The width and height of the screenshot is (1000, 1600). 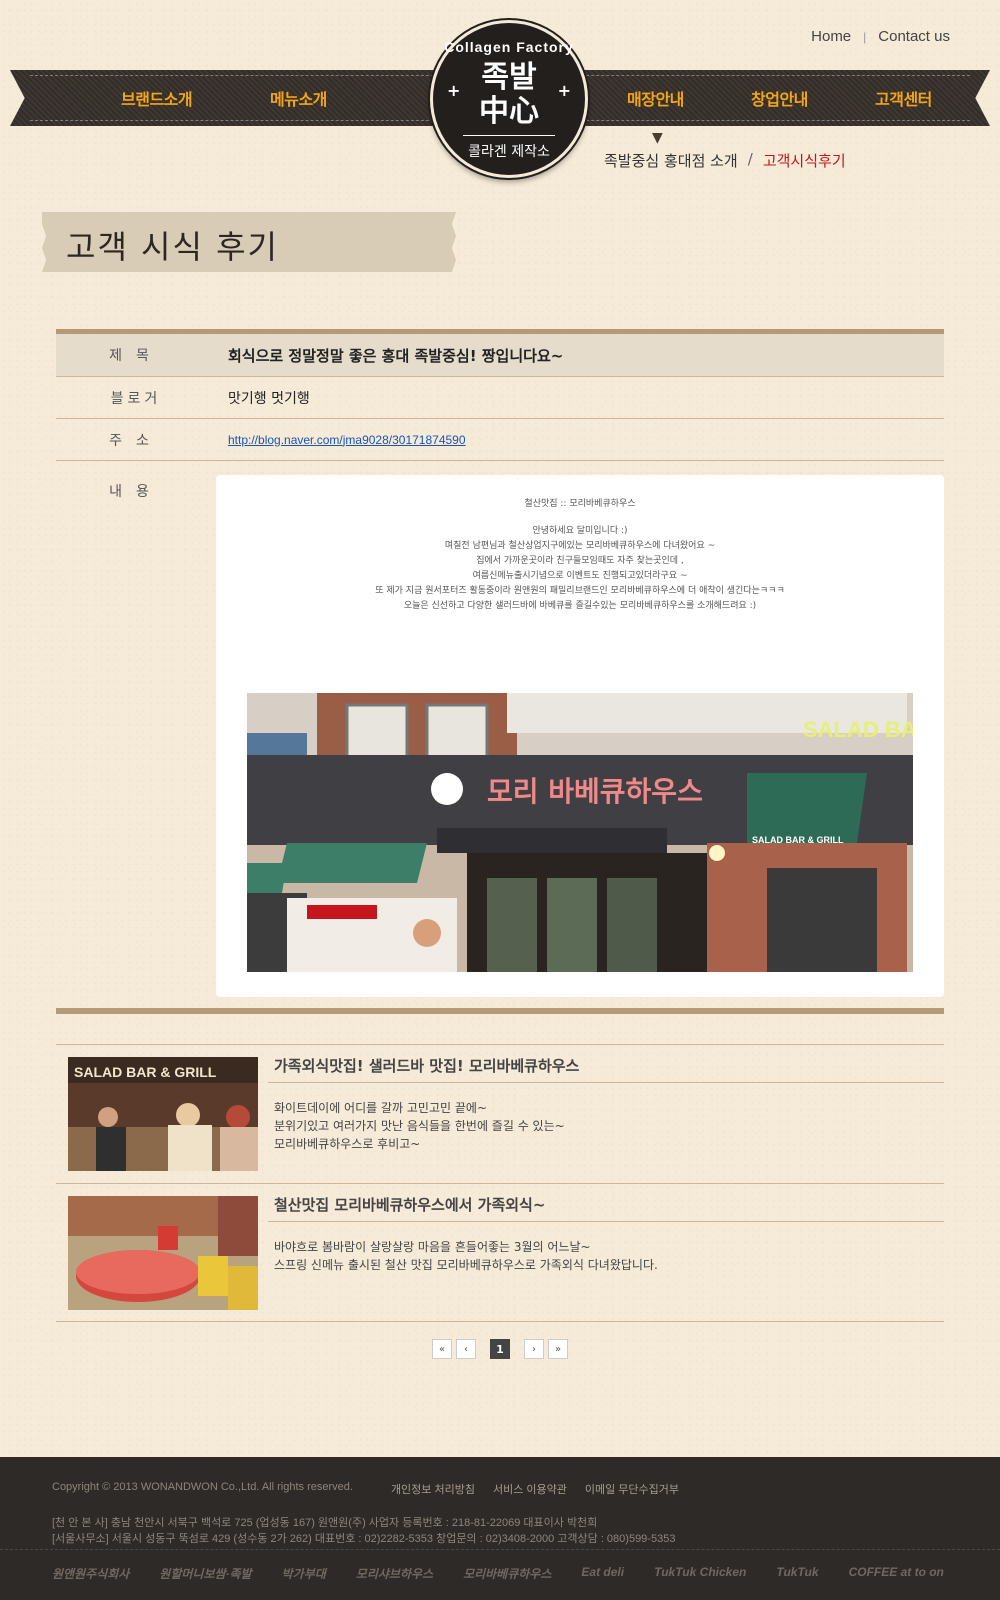 What do you see at coordinates (671, 160) in the screenshot?
I see `breadcrumb-parent: 족발중심 홍대점 소개` at bounding box center [671, 160].